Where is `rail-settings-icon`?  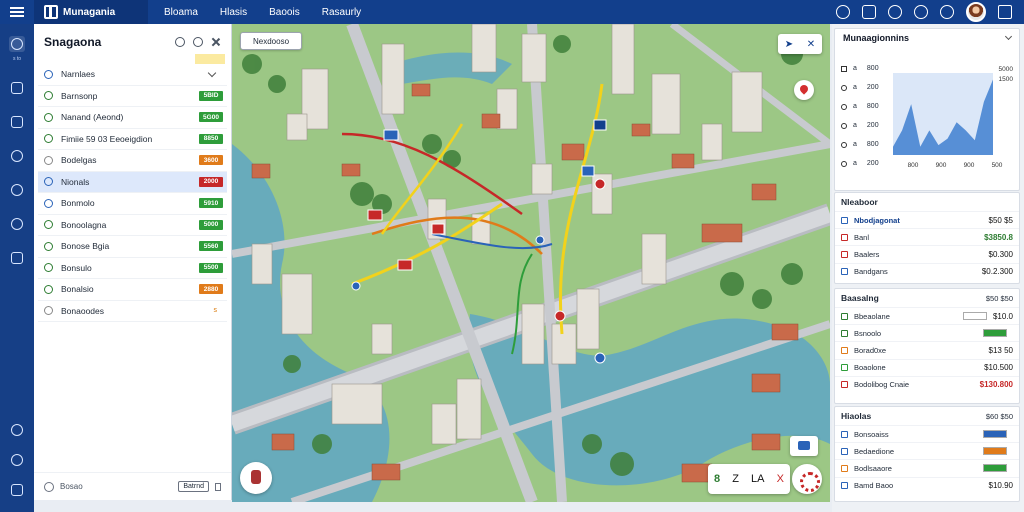 rail-settings-icon is located at coordinates (17, 490).